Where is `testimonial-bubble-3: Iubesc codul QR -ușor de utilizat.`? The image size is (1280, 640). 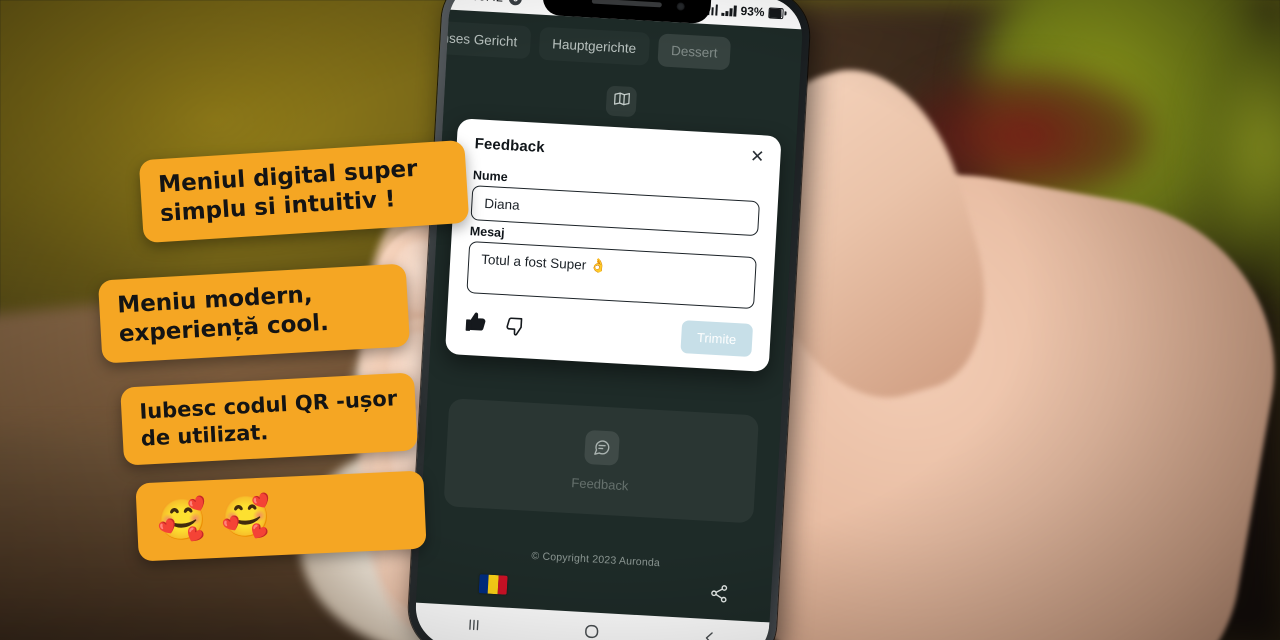 testimonial-bubble-3: Iubesc codul QR -ușor de utilizat. is located at coordinates (269, 419).